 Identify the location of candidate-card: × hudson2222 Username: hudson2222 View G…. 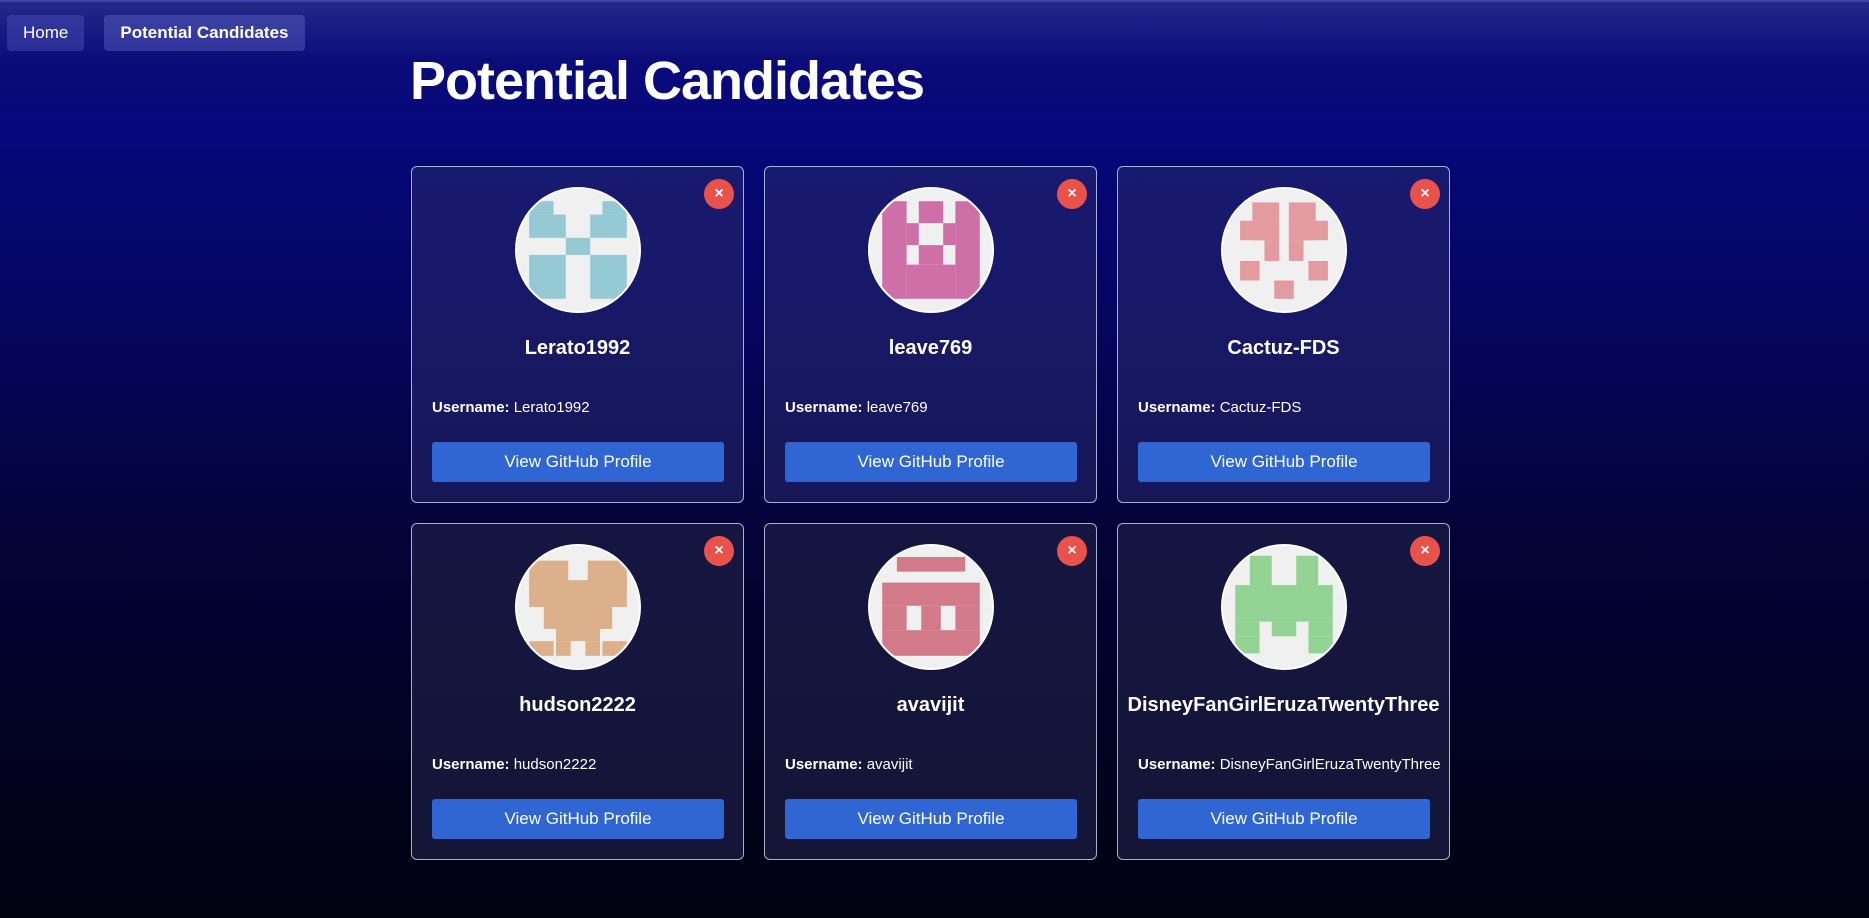
(577, 691).